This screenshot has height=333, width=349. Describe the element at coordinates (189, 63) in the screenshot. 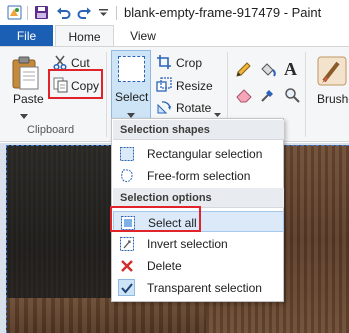

I see `crop-button: Crop` at that location.